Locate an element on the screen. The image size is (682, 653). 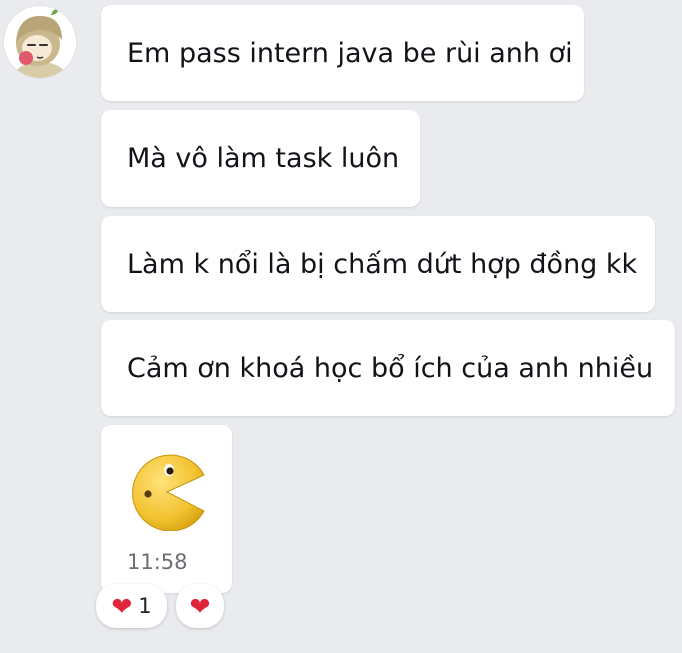
avatar-image is located at coordinates (40, 42).